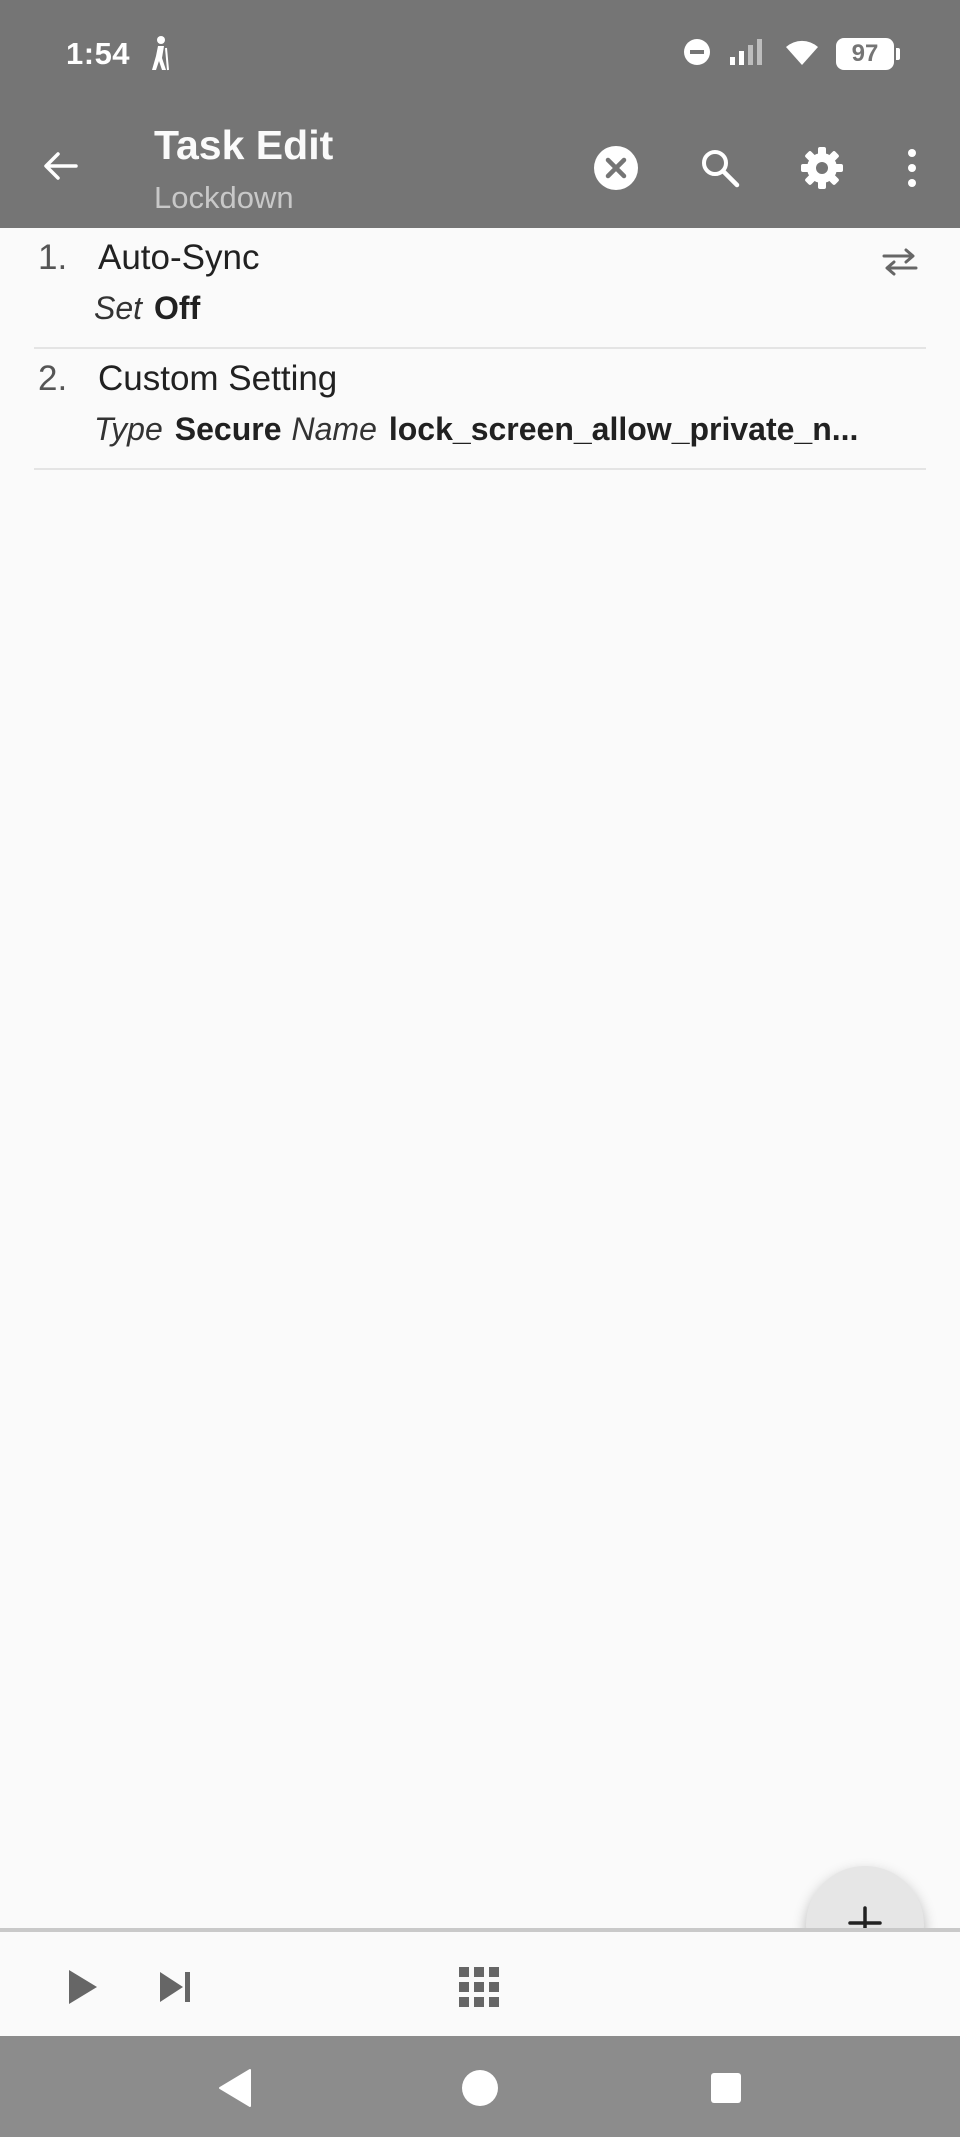 Image resolution: width=960 pixels, height=2137 pixels. What do you see at coordinates (179, 257) in the screenshot?
I see `action-name: Auto-Sync` at bounding box center [179, 257].